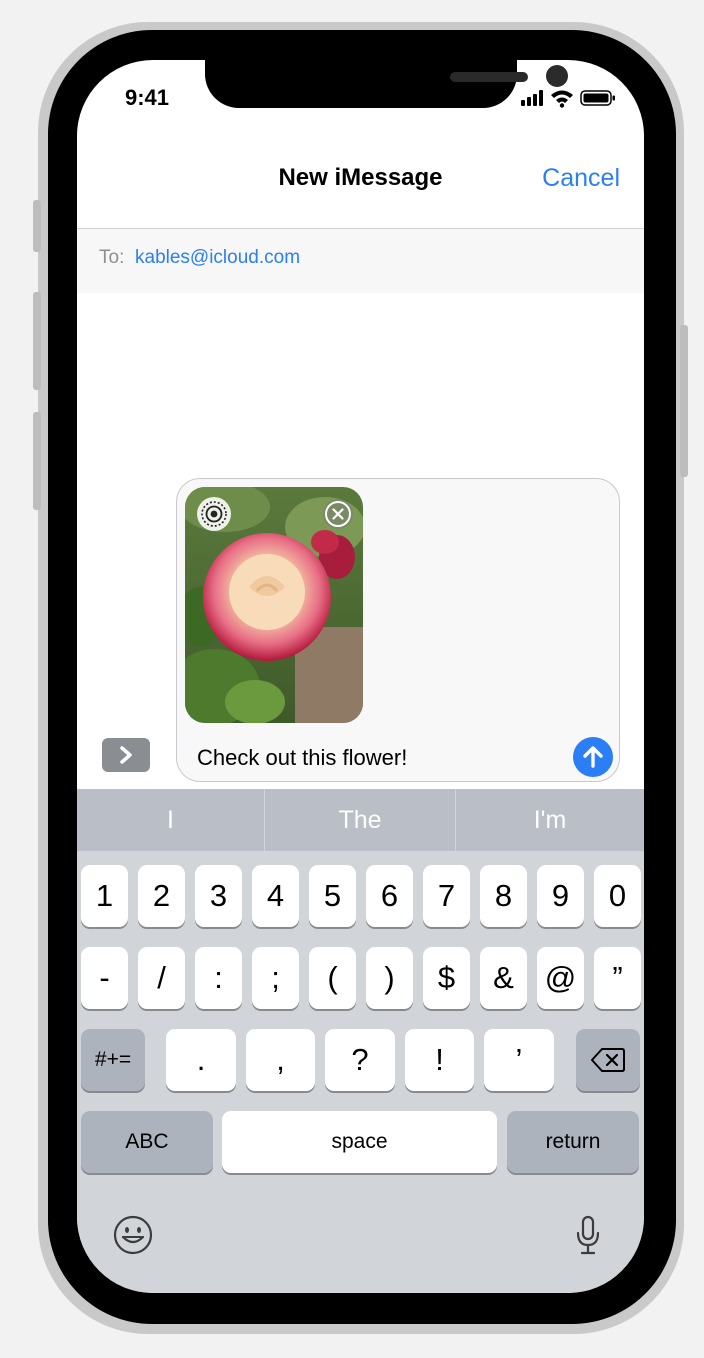  I want to click on symbols-toggle-key: #+=, so click(113, 1060).